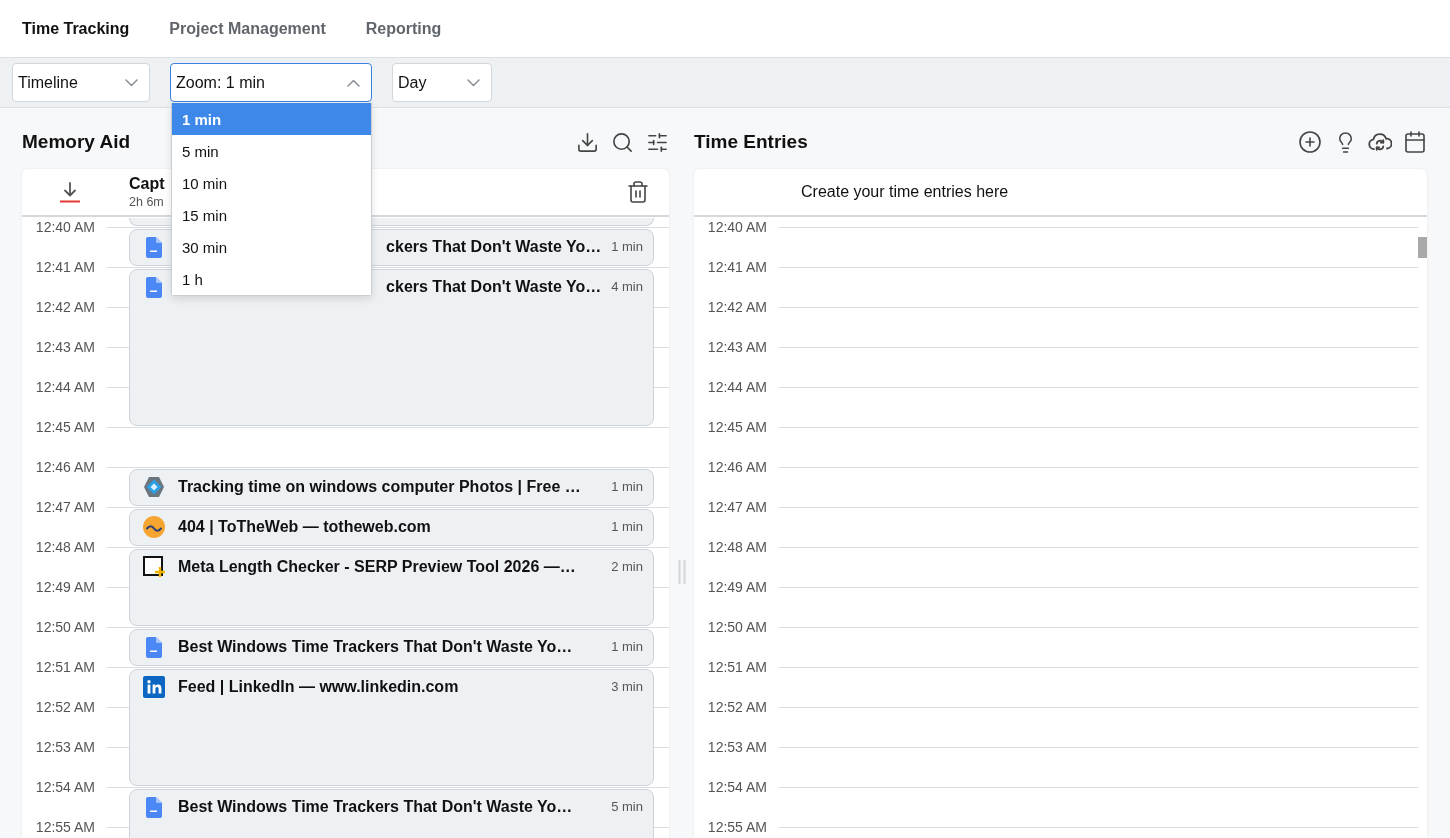  Describe the element at coordinates (76, 28) in the screenshot. I see `nav-tab: Time Tracking` at that location.